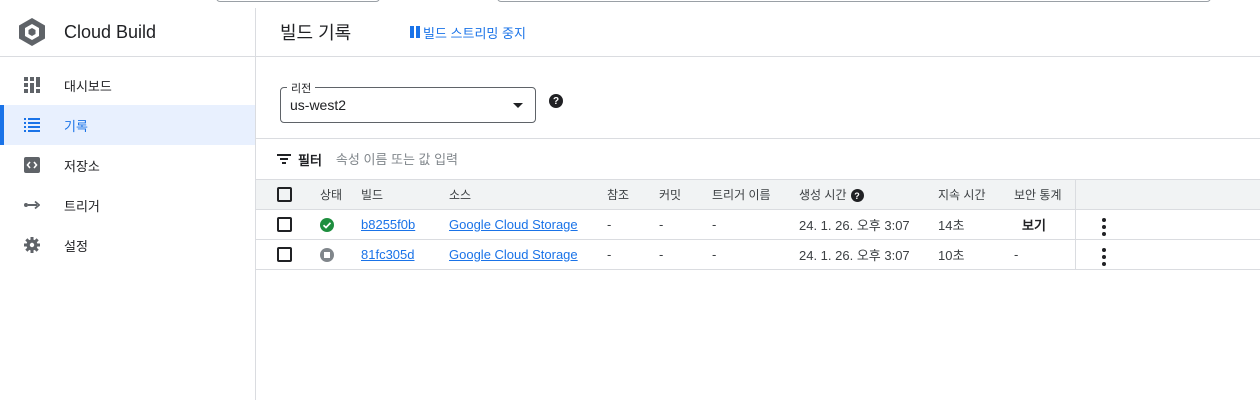 The width and height of the screenshot is (1260, 400). Describe the element at coordinates (975, 194) in the screenshot. I see `column-header-duration: 지속 시간` at that location.